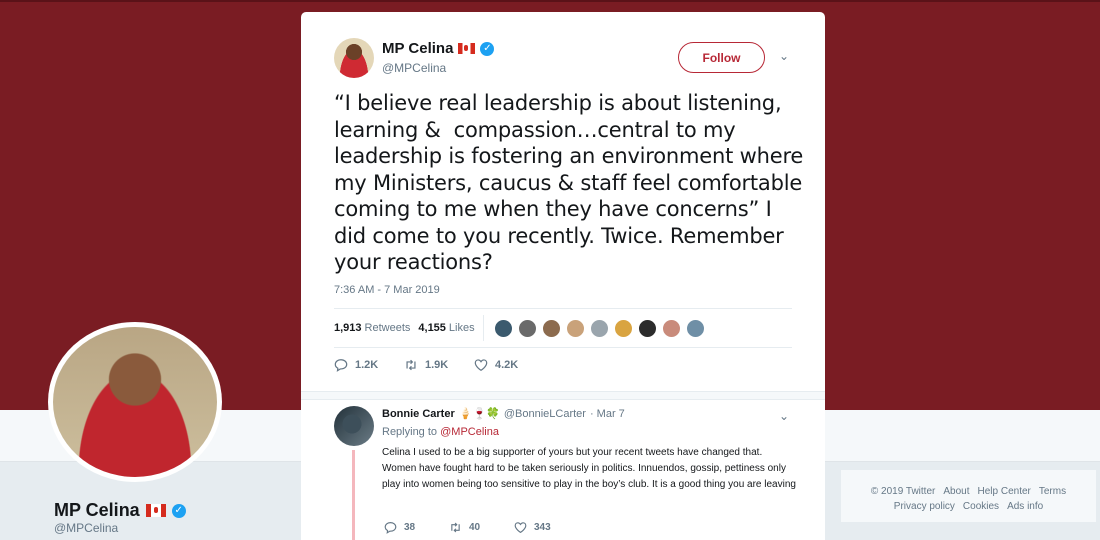 This screenshot has width=1100, height=540. What do you see at coordinates (483, 328) in the screenshot?
I see `stats-divider` at bounding box center [483, 328].